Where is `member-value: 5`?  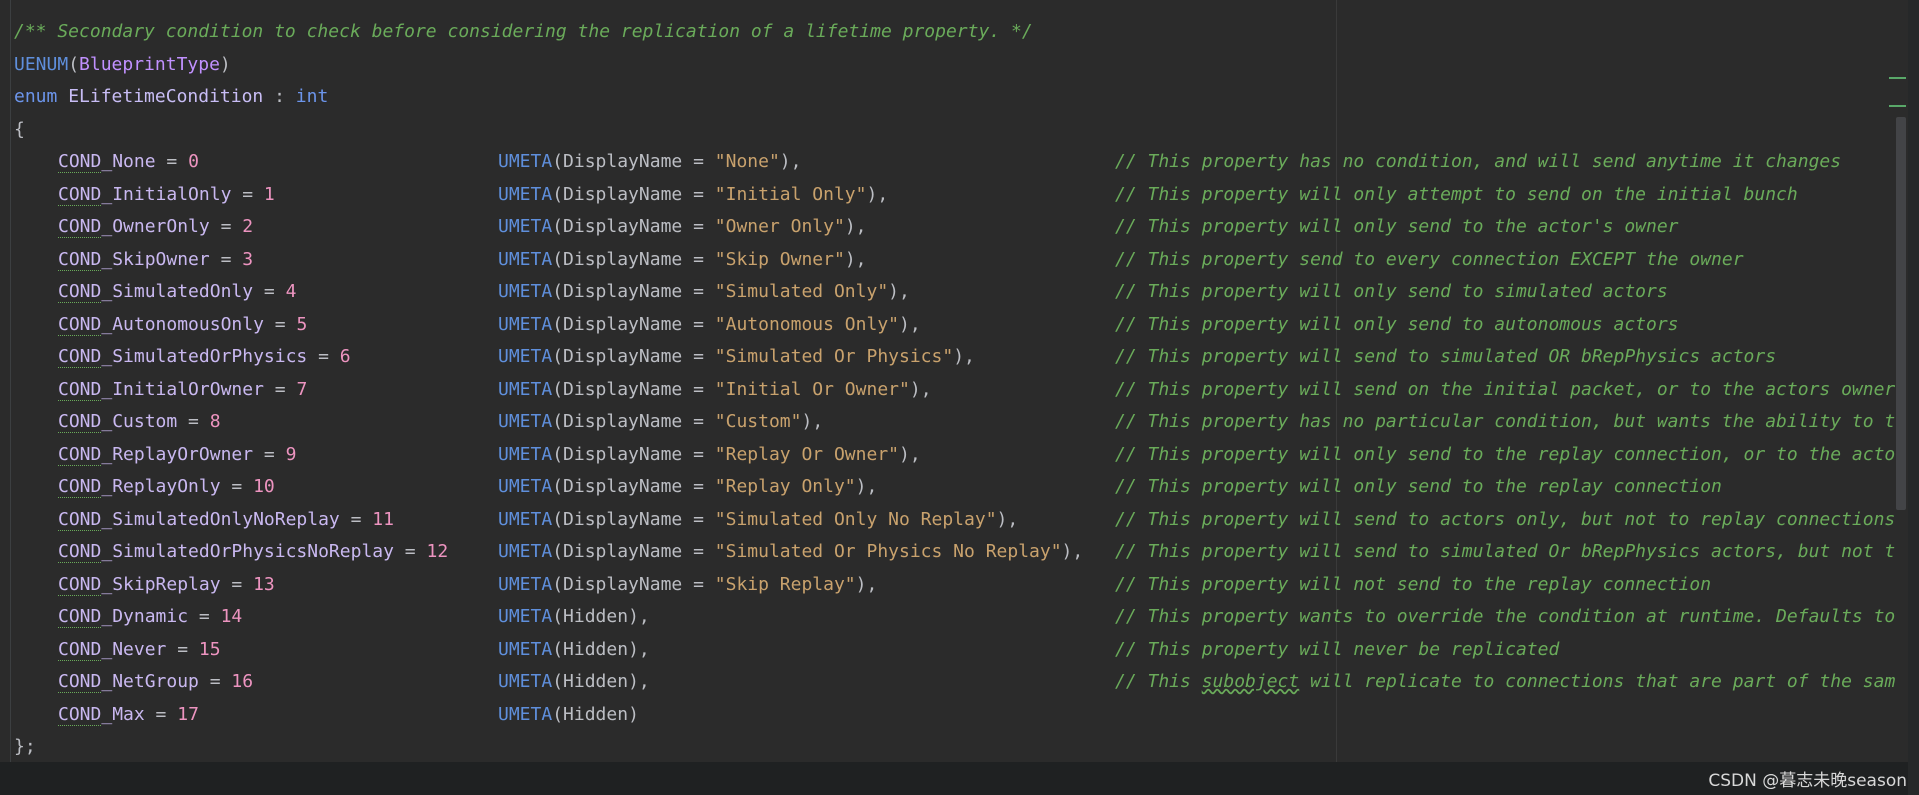 member-value: 5 is located at coordinates (302, 324).